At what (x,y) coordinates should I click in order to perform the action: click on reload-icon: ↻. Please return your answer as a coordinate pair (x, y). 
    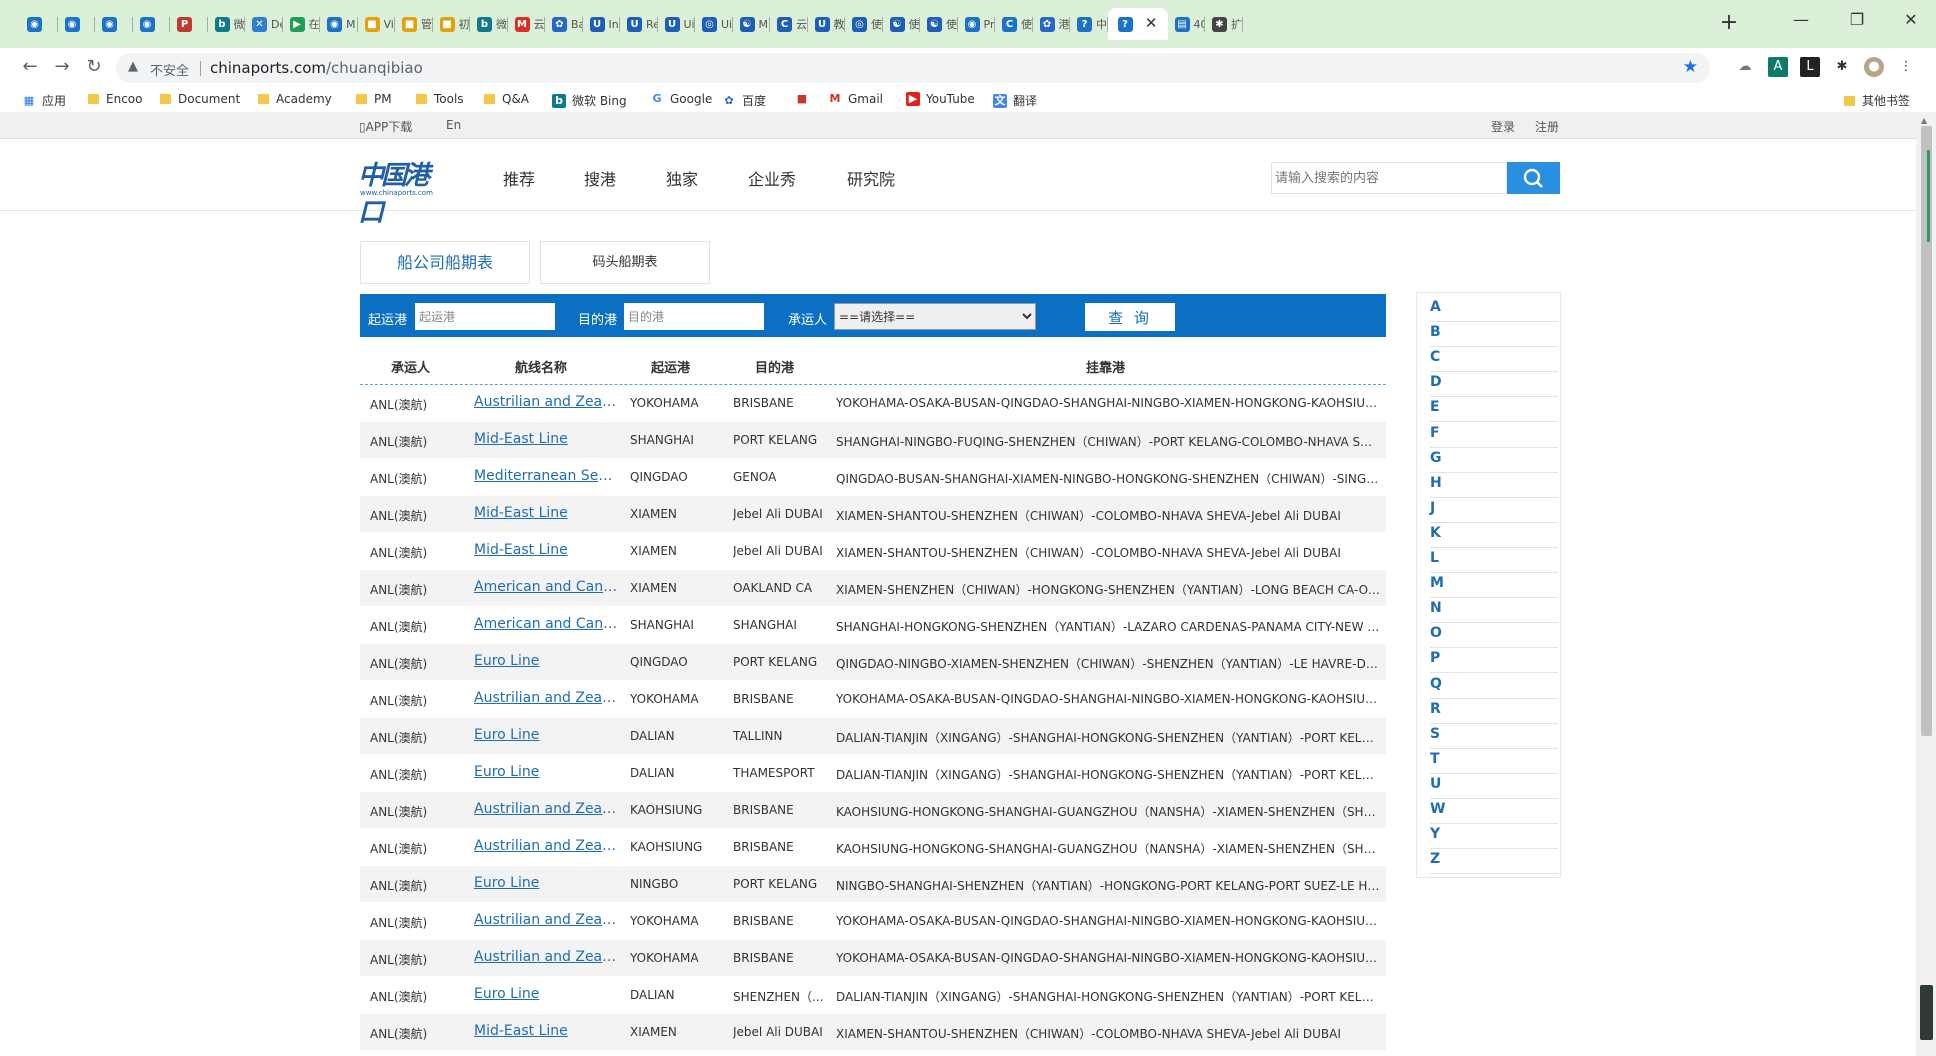
    Looking at the image, I should click on (94, 66).